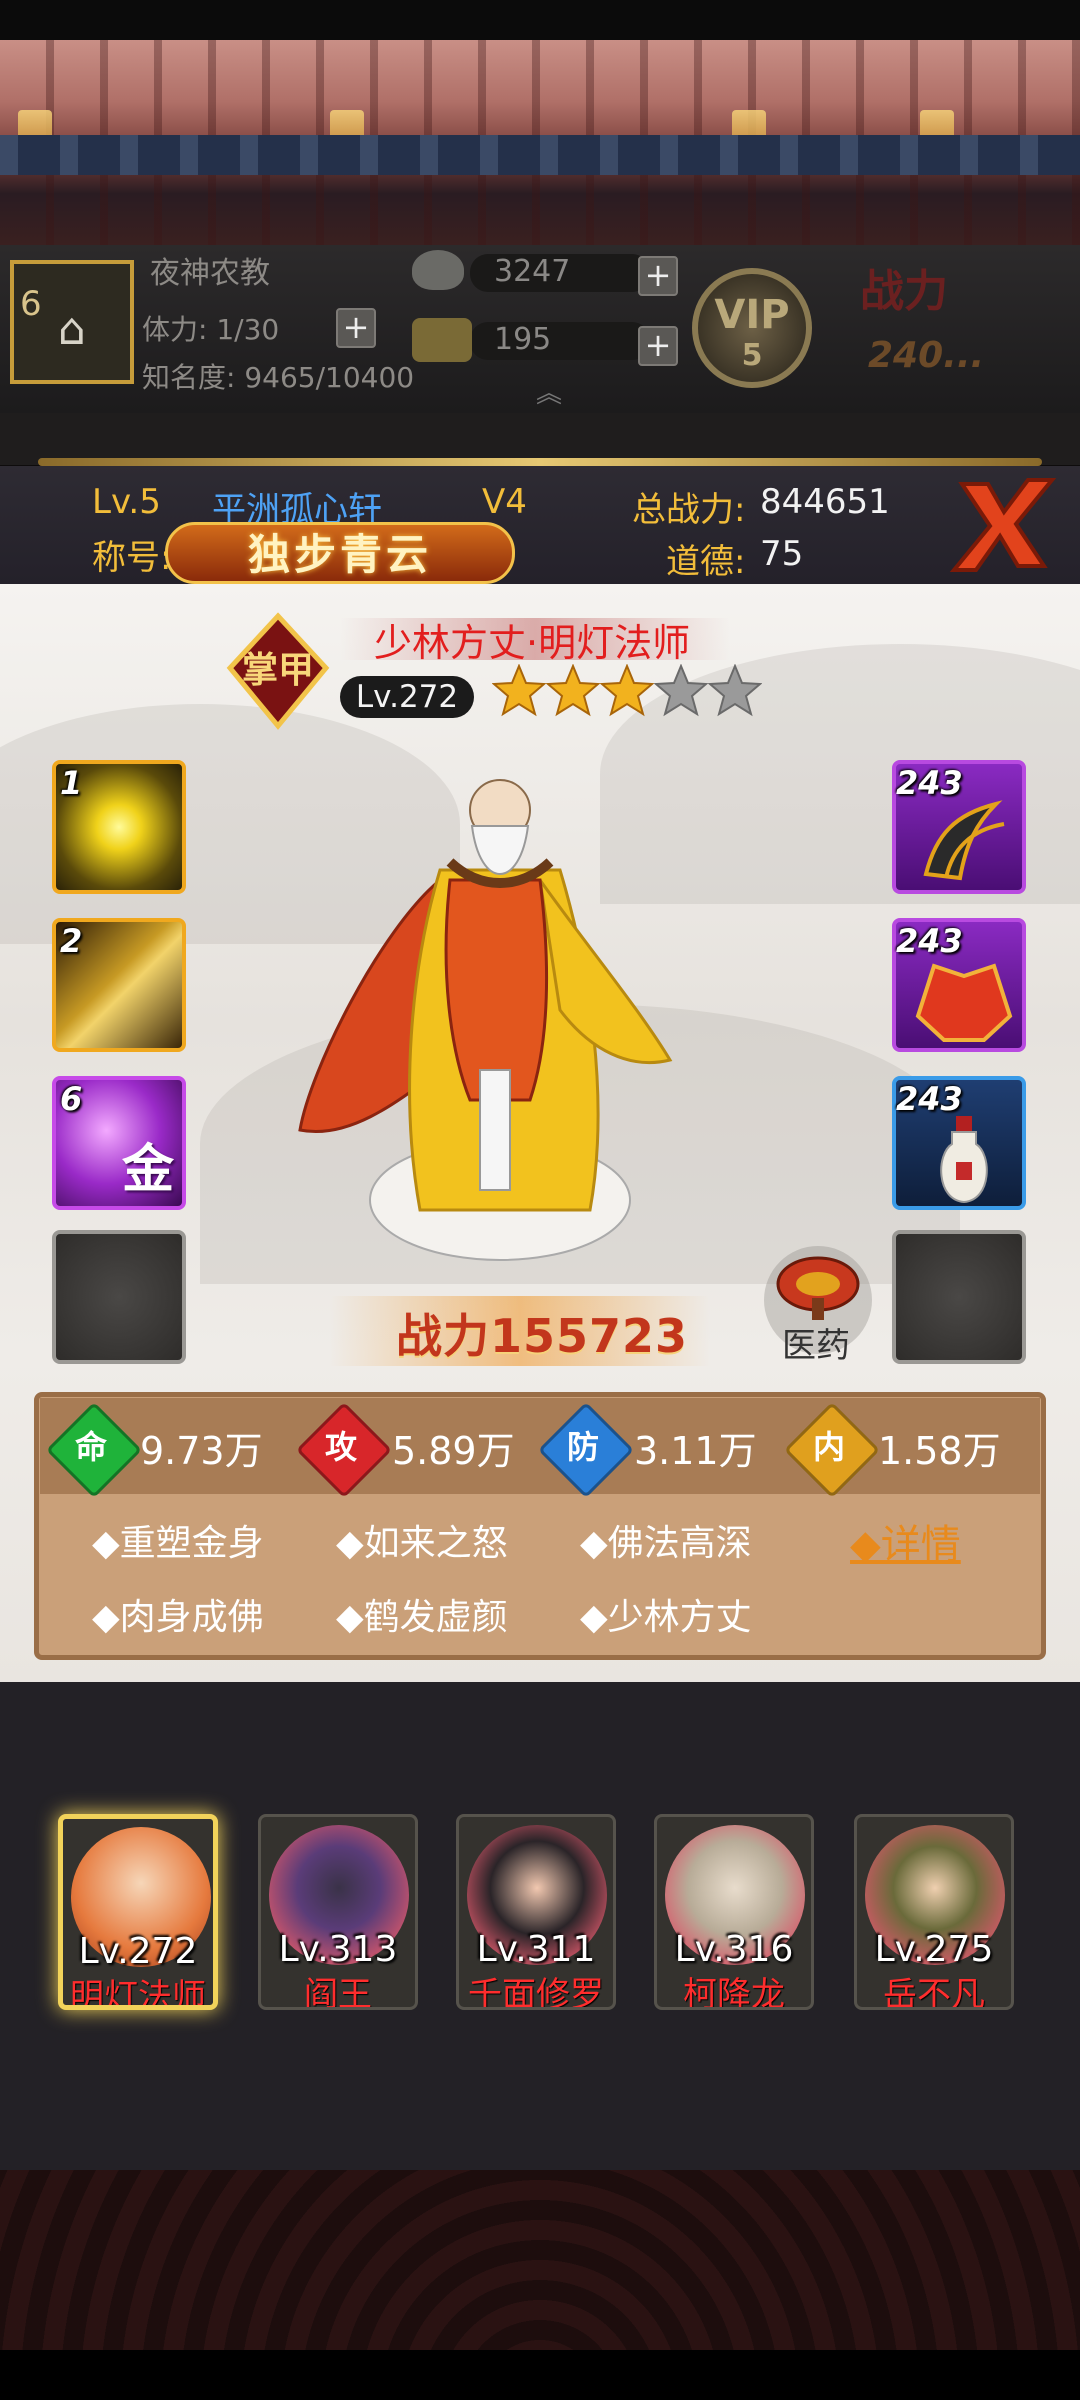 This screenshot has height=2400, width=1080. I want to click on add-silver-button: +, so click(658, 276).